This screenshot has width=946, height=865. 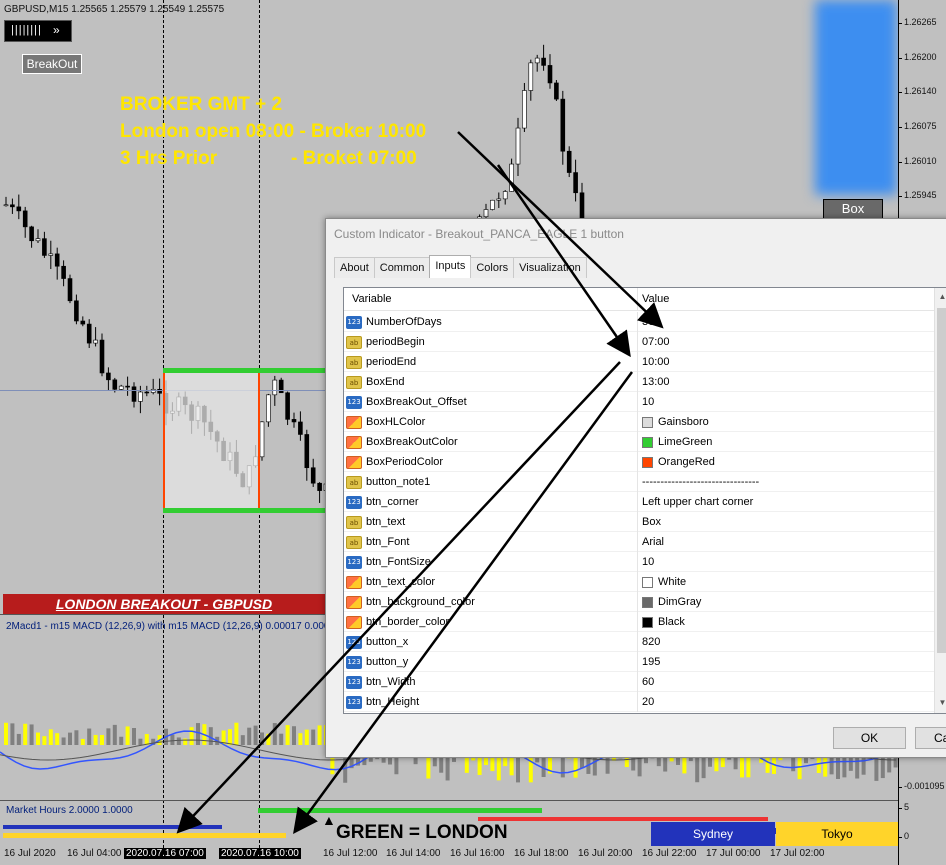 What do you see at coordinates (786, 702) in the screenshot?
I see `input-value: 20` at bounding box center [786, 702].